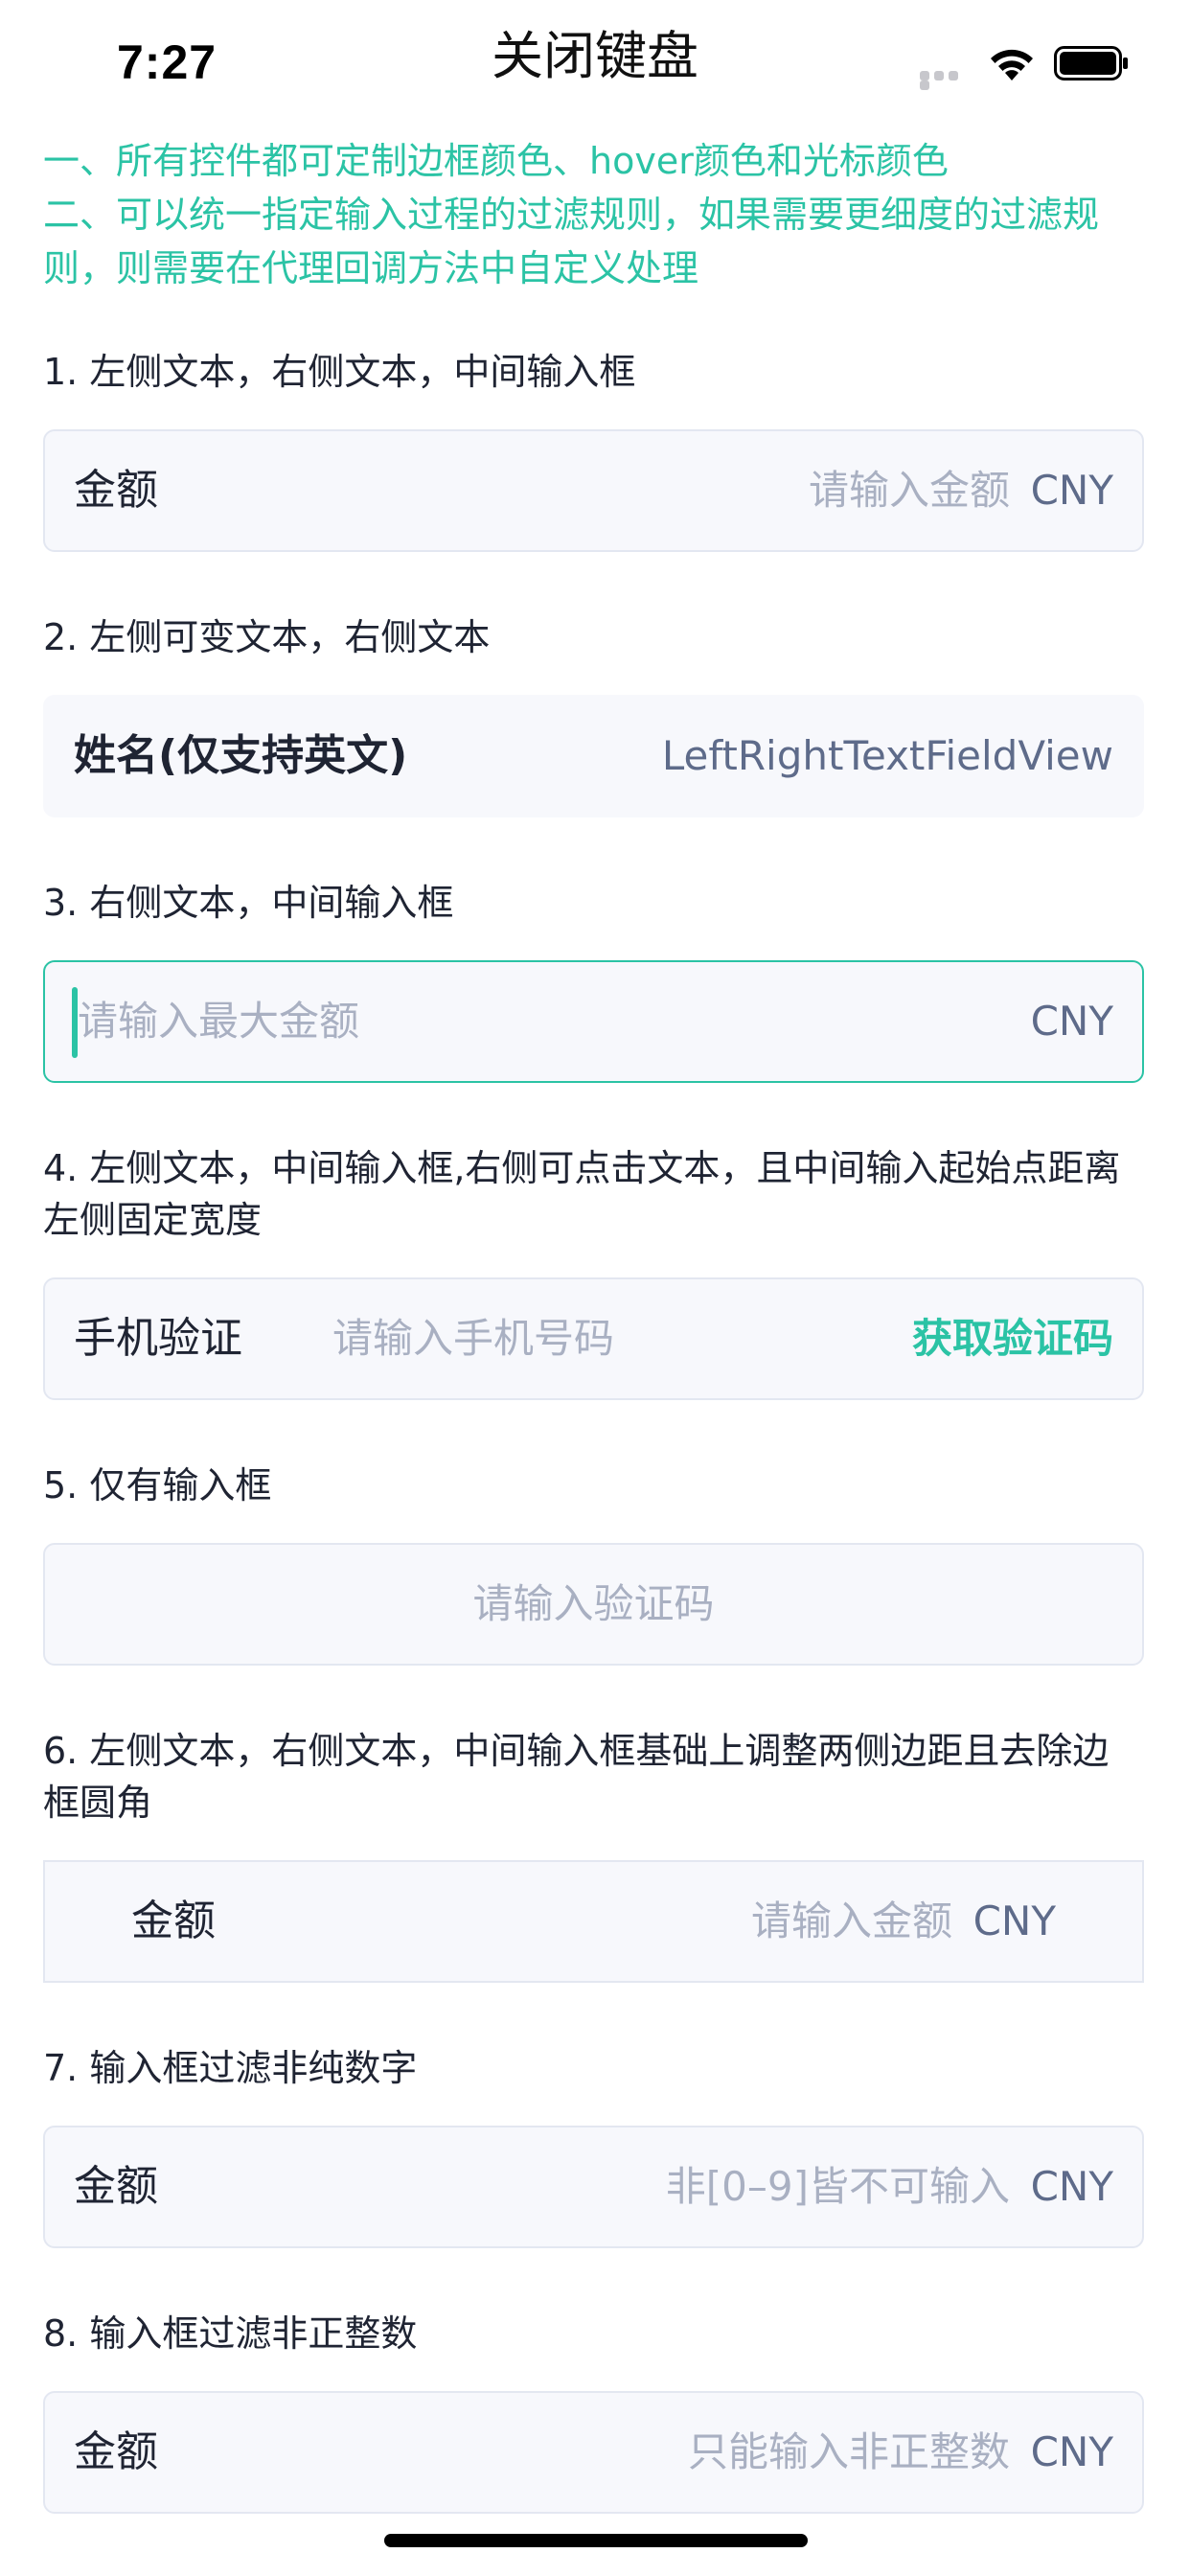 Image resolution: width=1190 pixels, height=2576 pixels. Describe the element at coordinates (593, 490) in the screenshot. I see `amount-field: 金额 CNY` at that location.